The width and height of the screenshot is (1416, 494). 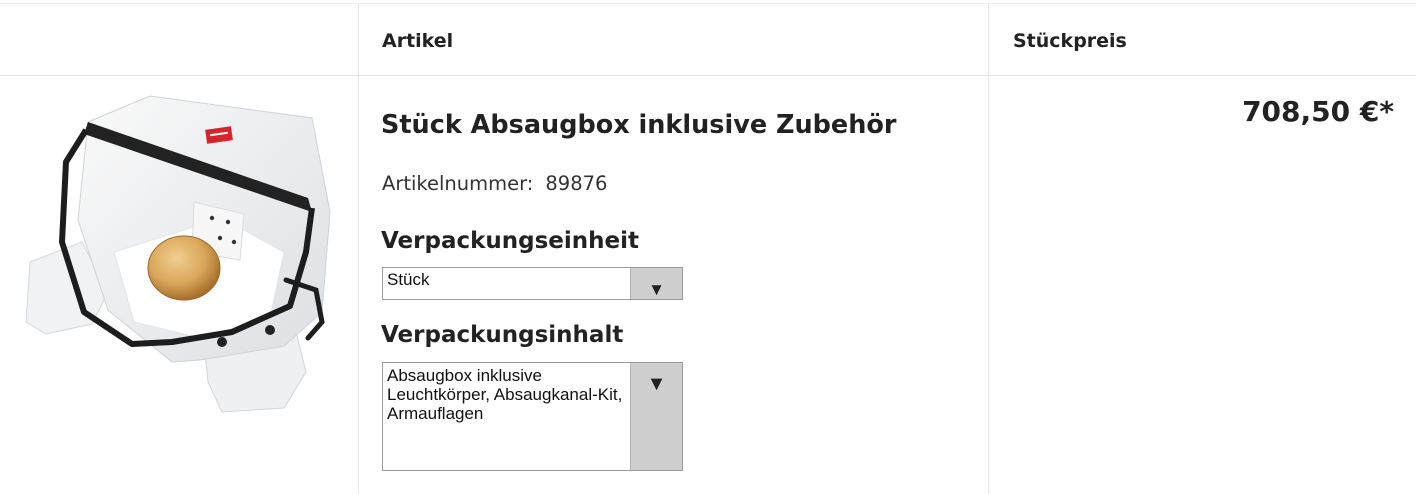 I want to click on table-top-border, so click(x=708, y=3).